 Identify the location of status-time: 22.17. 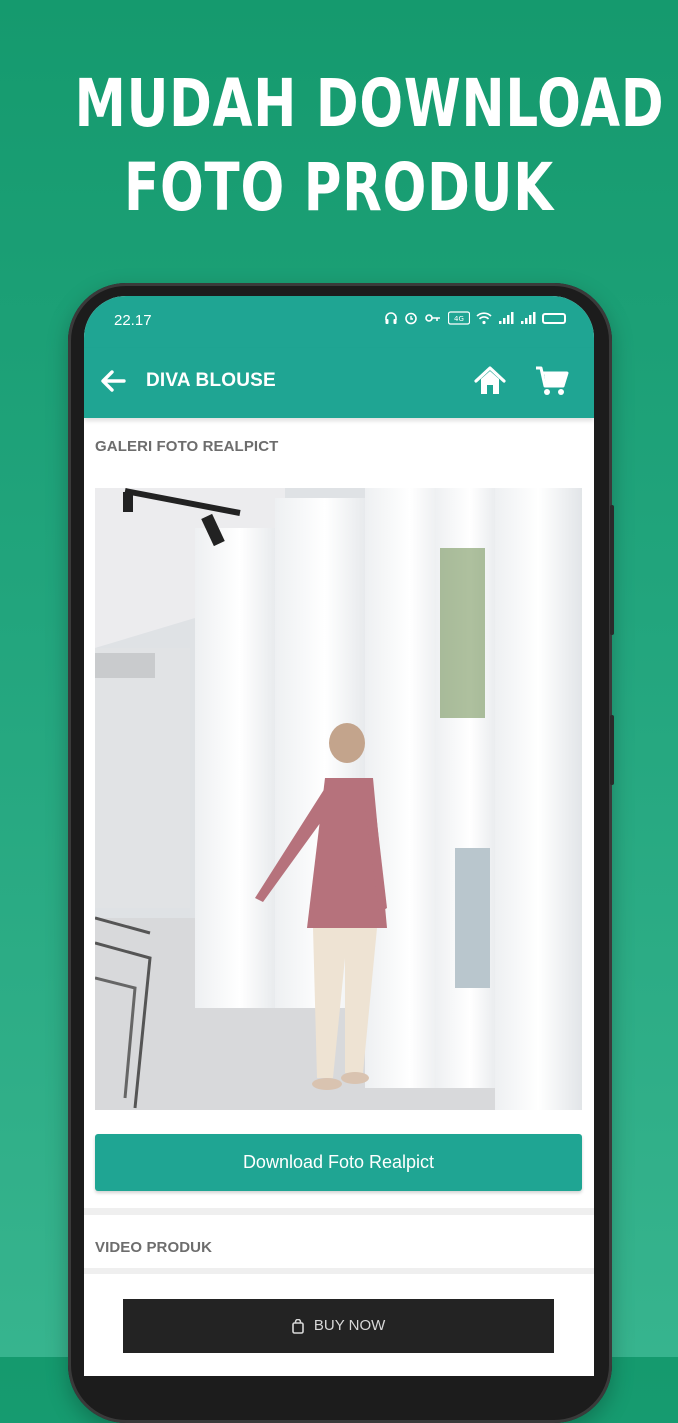
(133, 320).